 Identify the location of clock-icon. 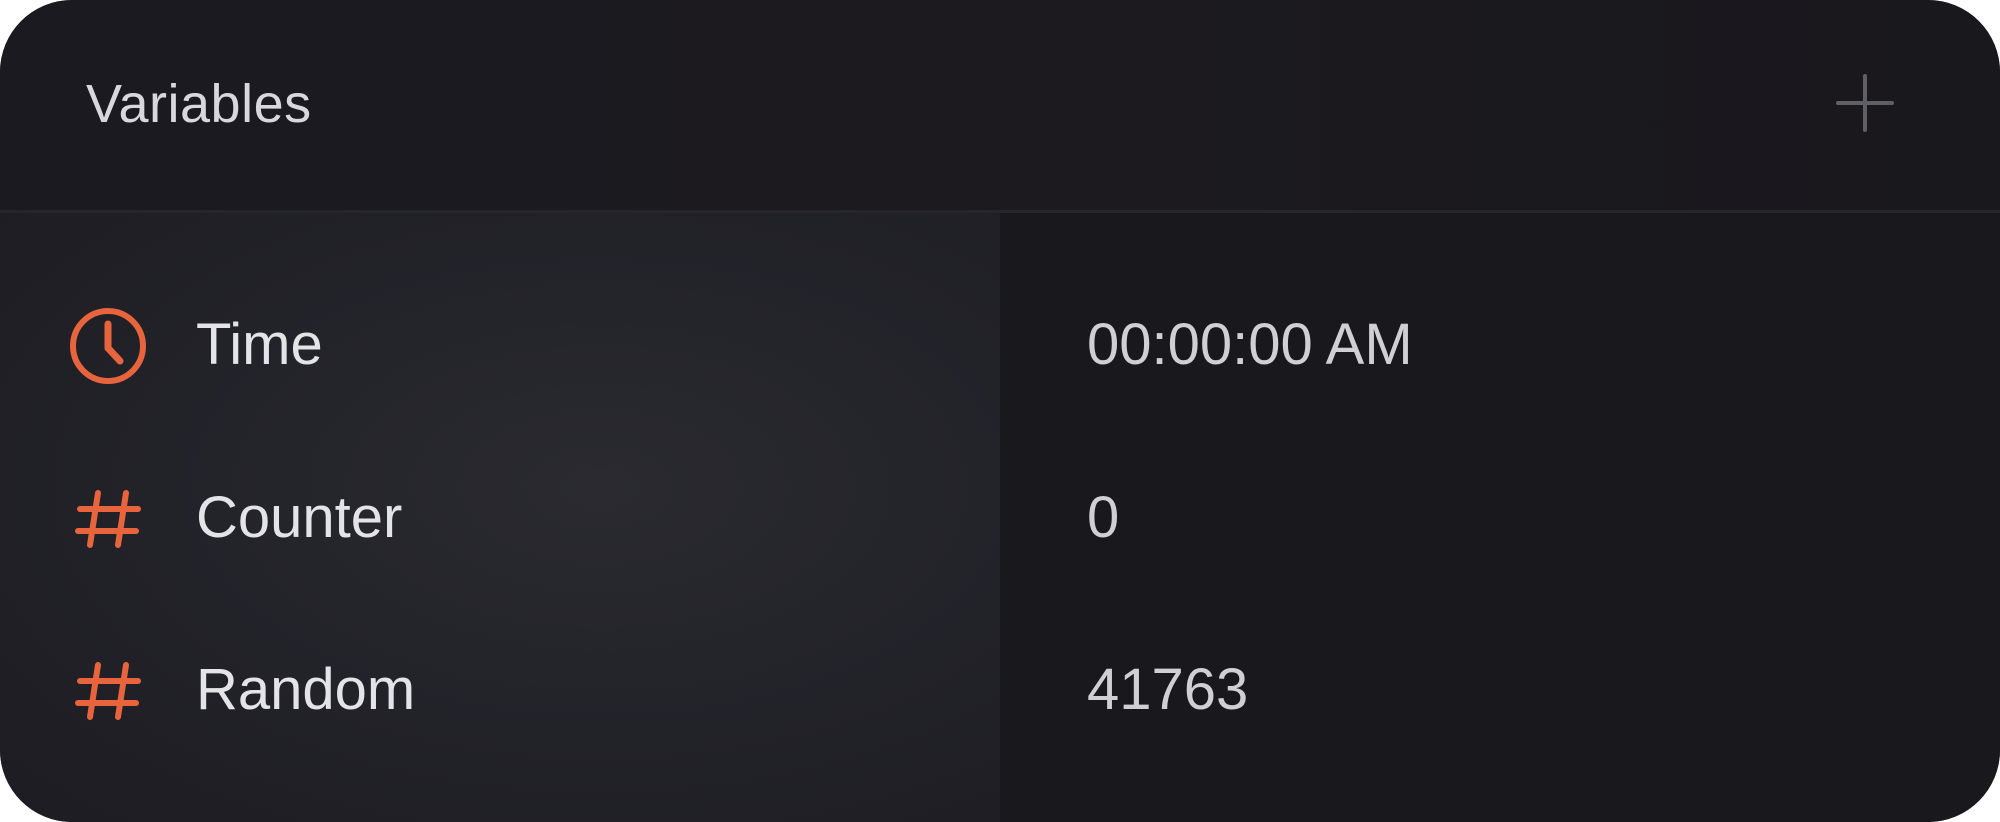
(108, 346).